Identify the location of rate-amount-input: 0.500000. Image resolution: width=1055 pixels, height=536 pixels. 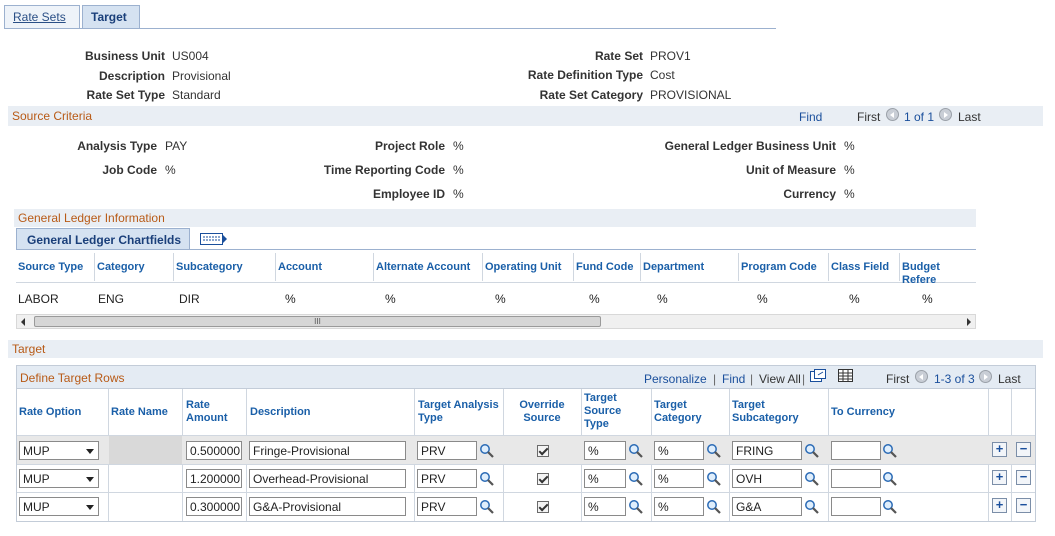
(214, 450).